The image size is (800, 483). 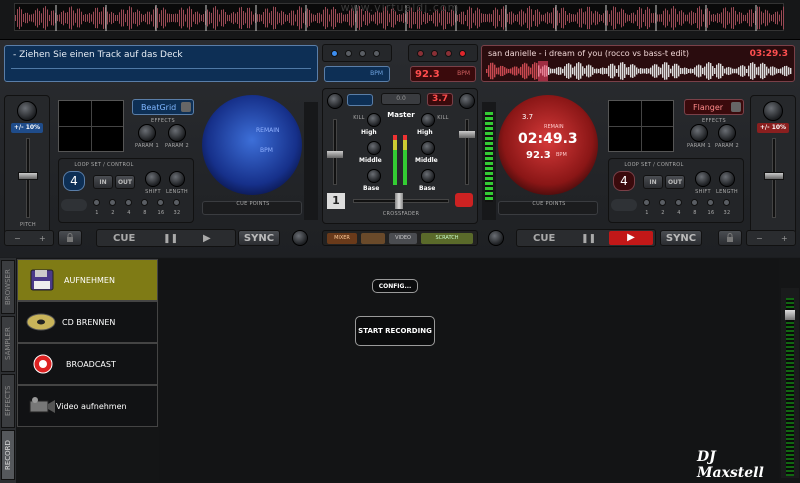 What do you see at coordinates (428, 120) in the screenshot?
I see `right-high-knob` at bounding box center [428, 120].